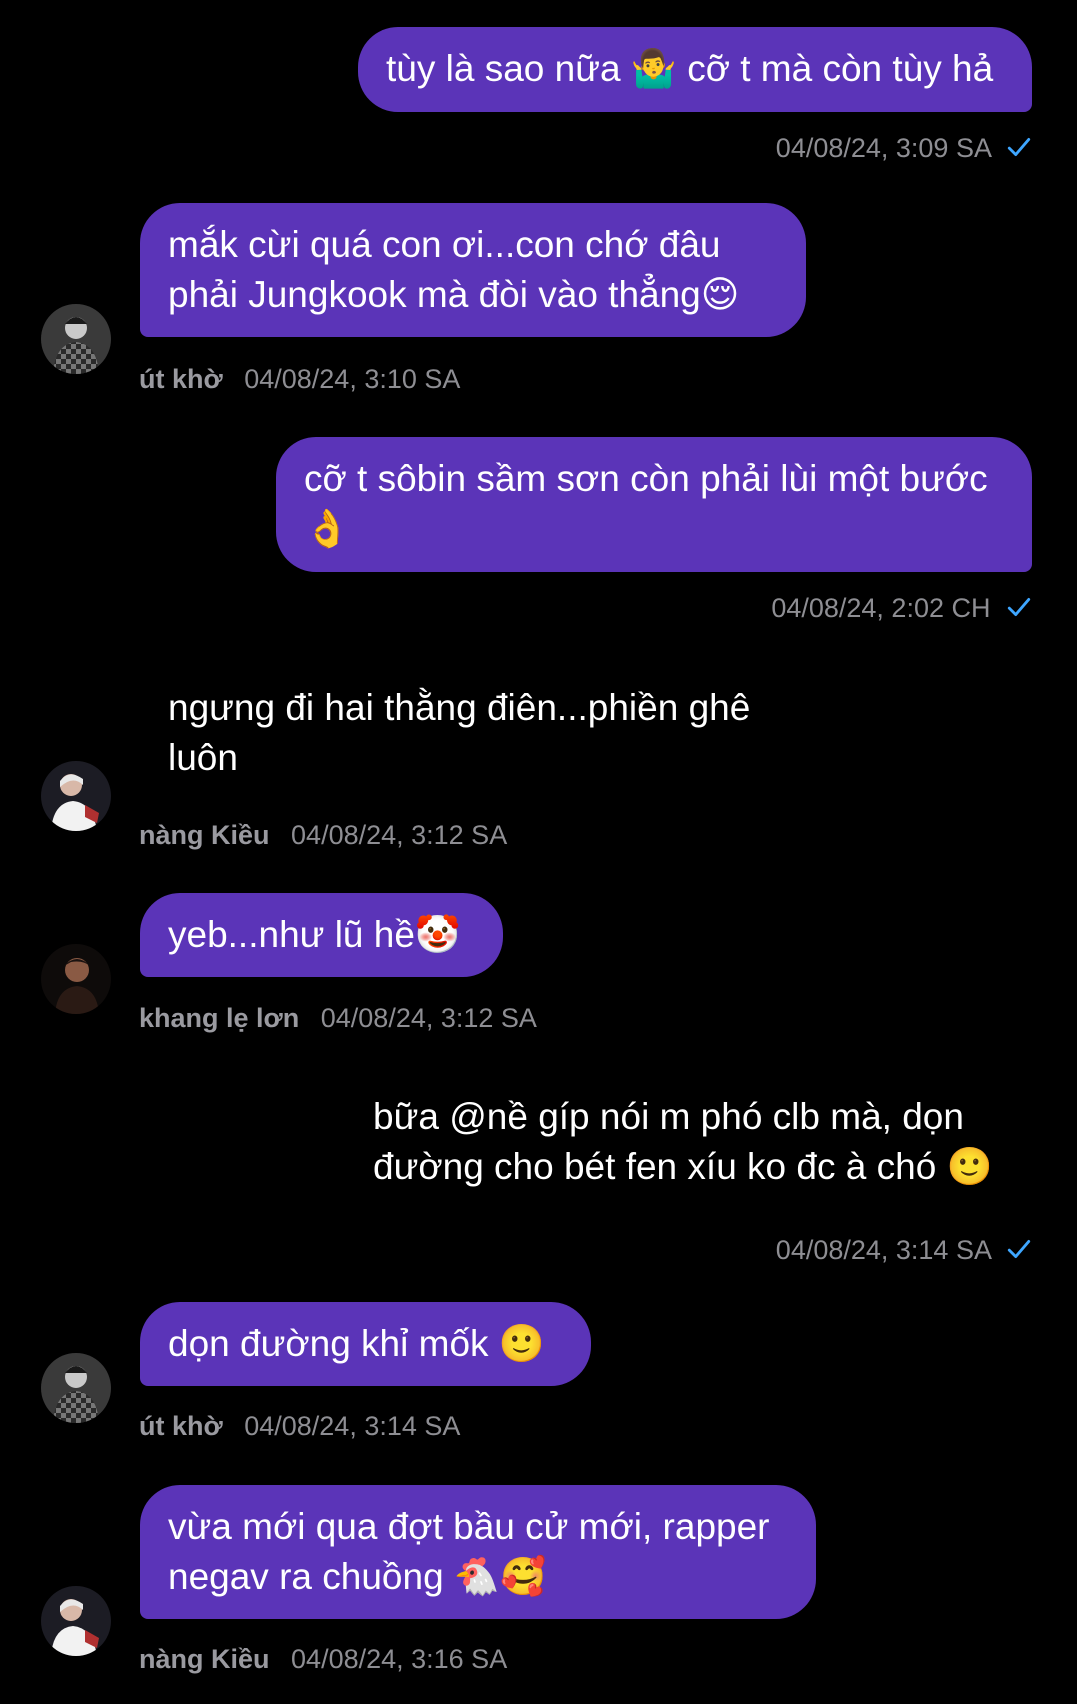 Image resolution: width=1077 pixels, height=1704 pixels. What do you see at coordinates (352, 379) in the screenshot?
I see `message-time: 04/08/24, 3:10 SA` at bounding box center [352, 379].